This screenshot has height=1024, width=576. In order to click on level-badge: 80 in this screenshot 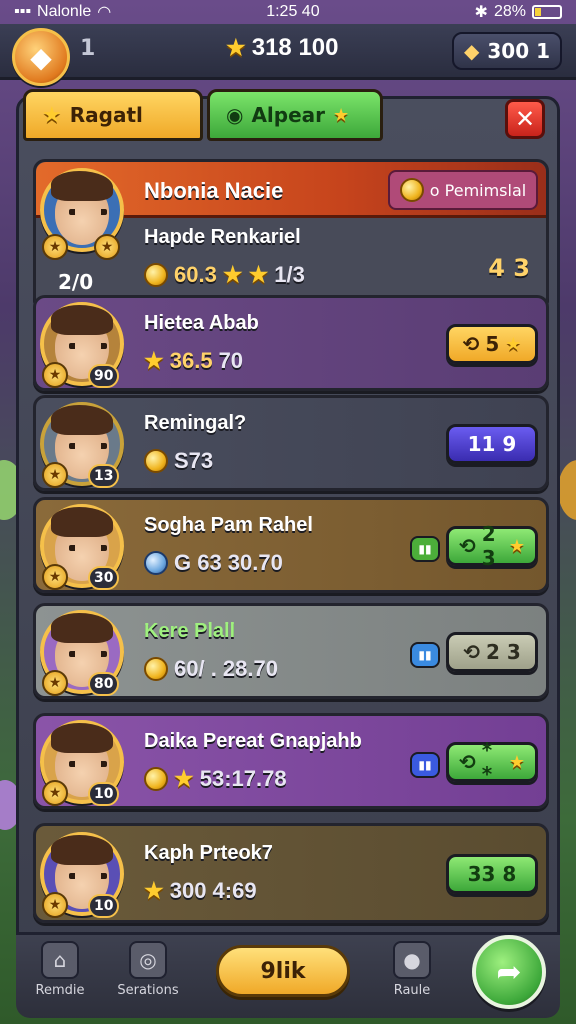, I will do `click(104, 684)`.